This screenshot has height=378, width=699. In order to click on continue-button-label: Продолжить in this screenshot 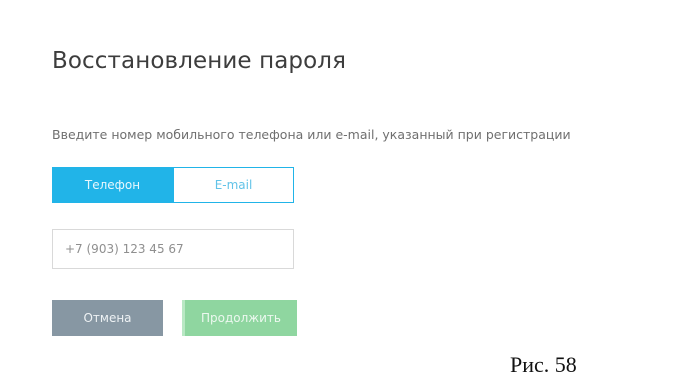, I will do `click(241, 318)`.